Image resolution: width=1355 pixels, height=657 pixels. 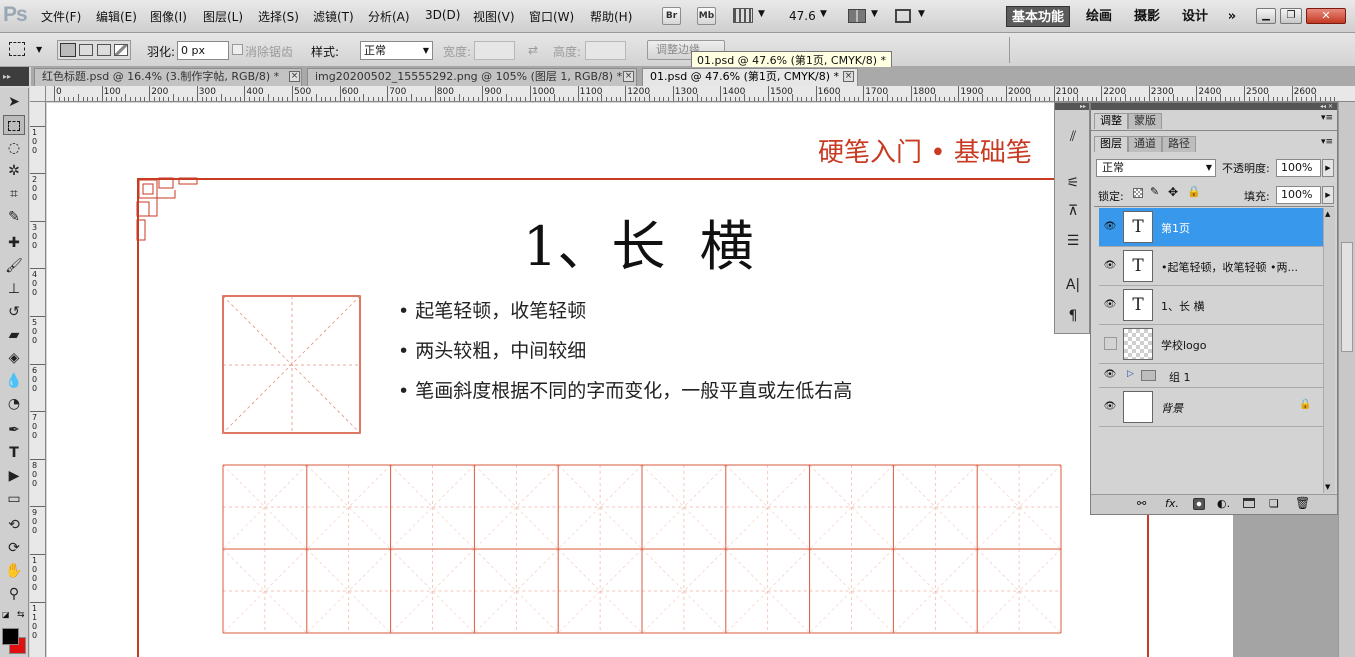 What do you see at coordinates (168, 16) in the screenshot?
I see `menu-image: 图像(I)` at bounding box center [168, 16].